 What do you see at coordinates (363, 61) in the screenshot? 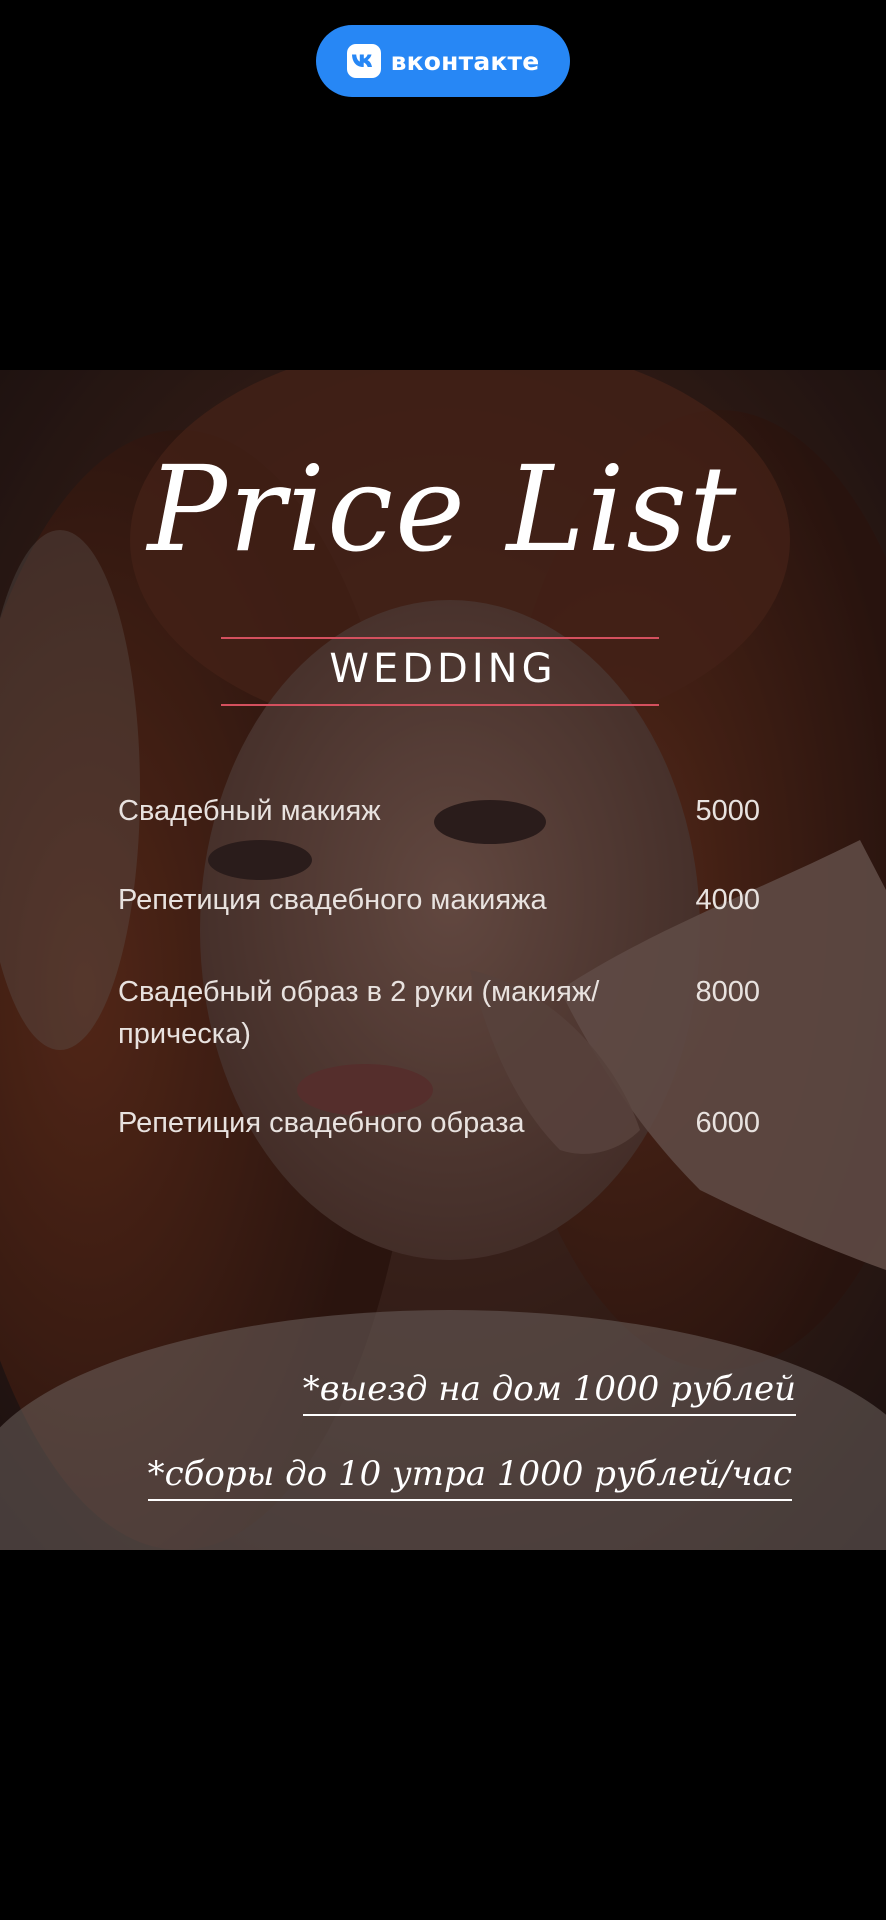
I see `vk-logo-icon` at bounding box center [363, 61].